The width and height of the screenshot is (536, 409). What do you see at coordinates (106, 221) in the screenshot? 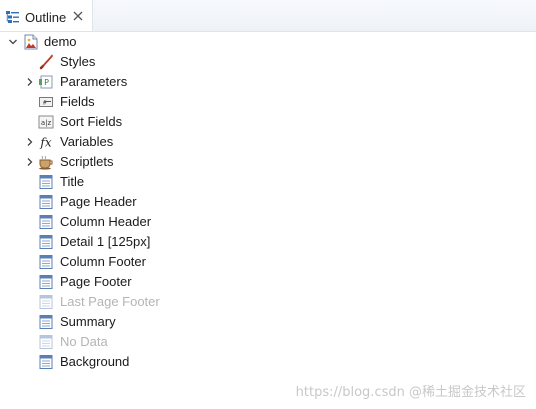
I see `tree-node-label: Column Header` at bounding box center [106, 221].